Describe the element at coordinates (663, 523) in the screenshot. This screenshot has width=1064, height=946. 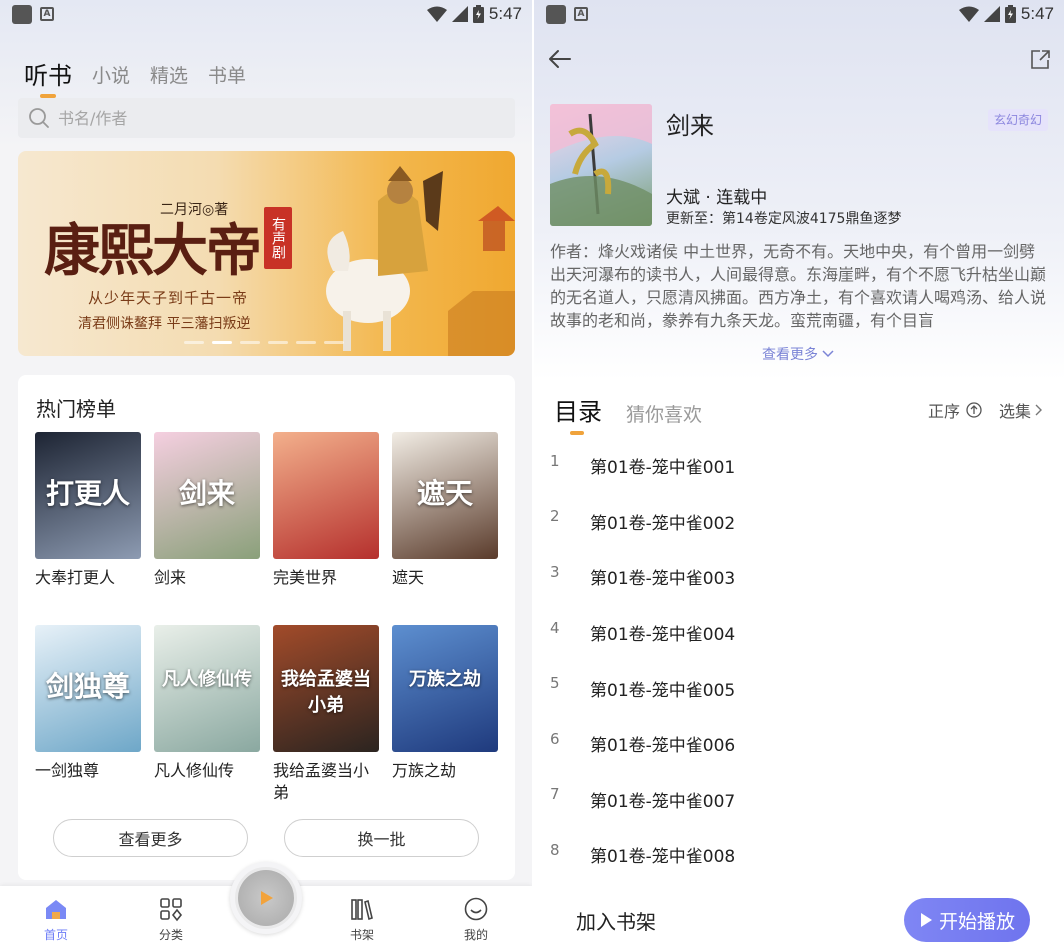
I see `chapter-title: 第01卷-笼中雀002` at that location.